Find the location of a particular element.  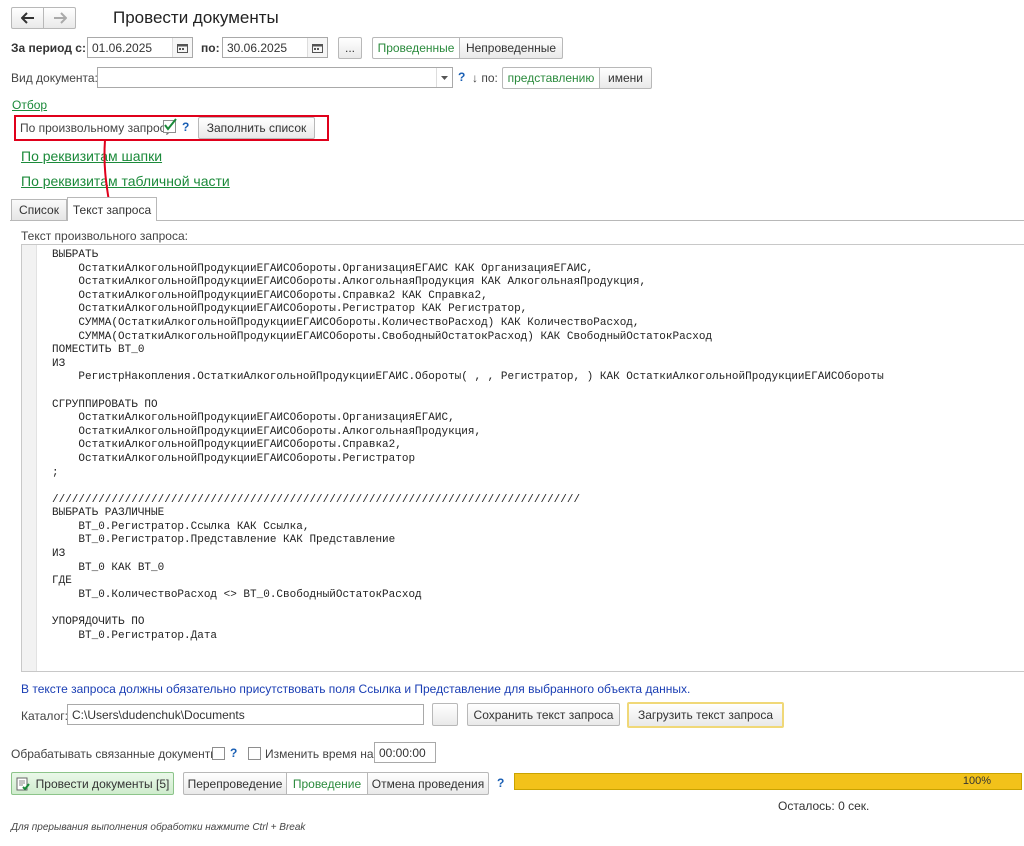

arrow-left-icon is located at coordinates (27, 18).